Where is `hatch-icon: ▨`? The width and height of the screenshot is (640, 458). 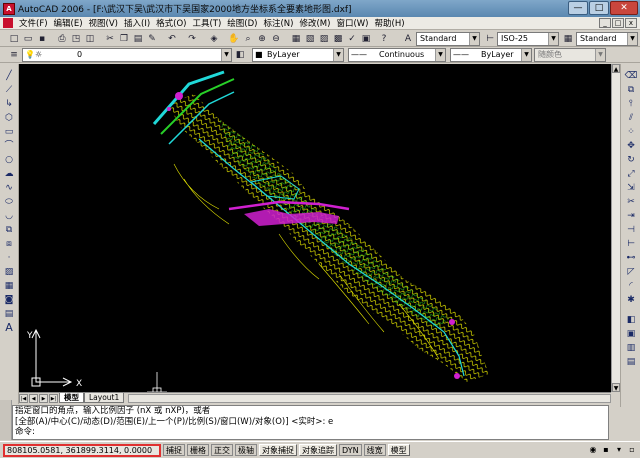
hatch-icon: ▨ is located at coordinates (9, 272).